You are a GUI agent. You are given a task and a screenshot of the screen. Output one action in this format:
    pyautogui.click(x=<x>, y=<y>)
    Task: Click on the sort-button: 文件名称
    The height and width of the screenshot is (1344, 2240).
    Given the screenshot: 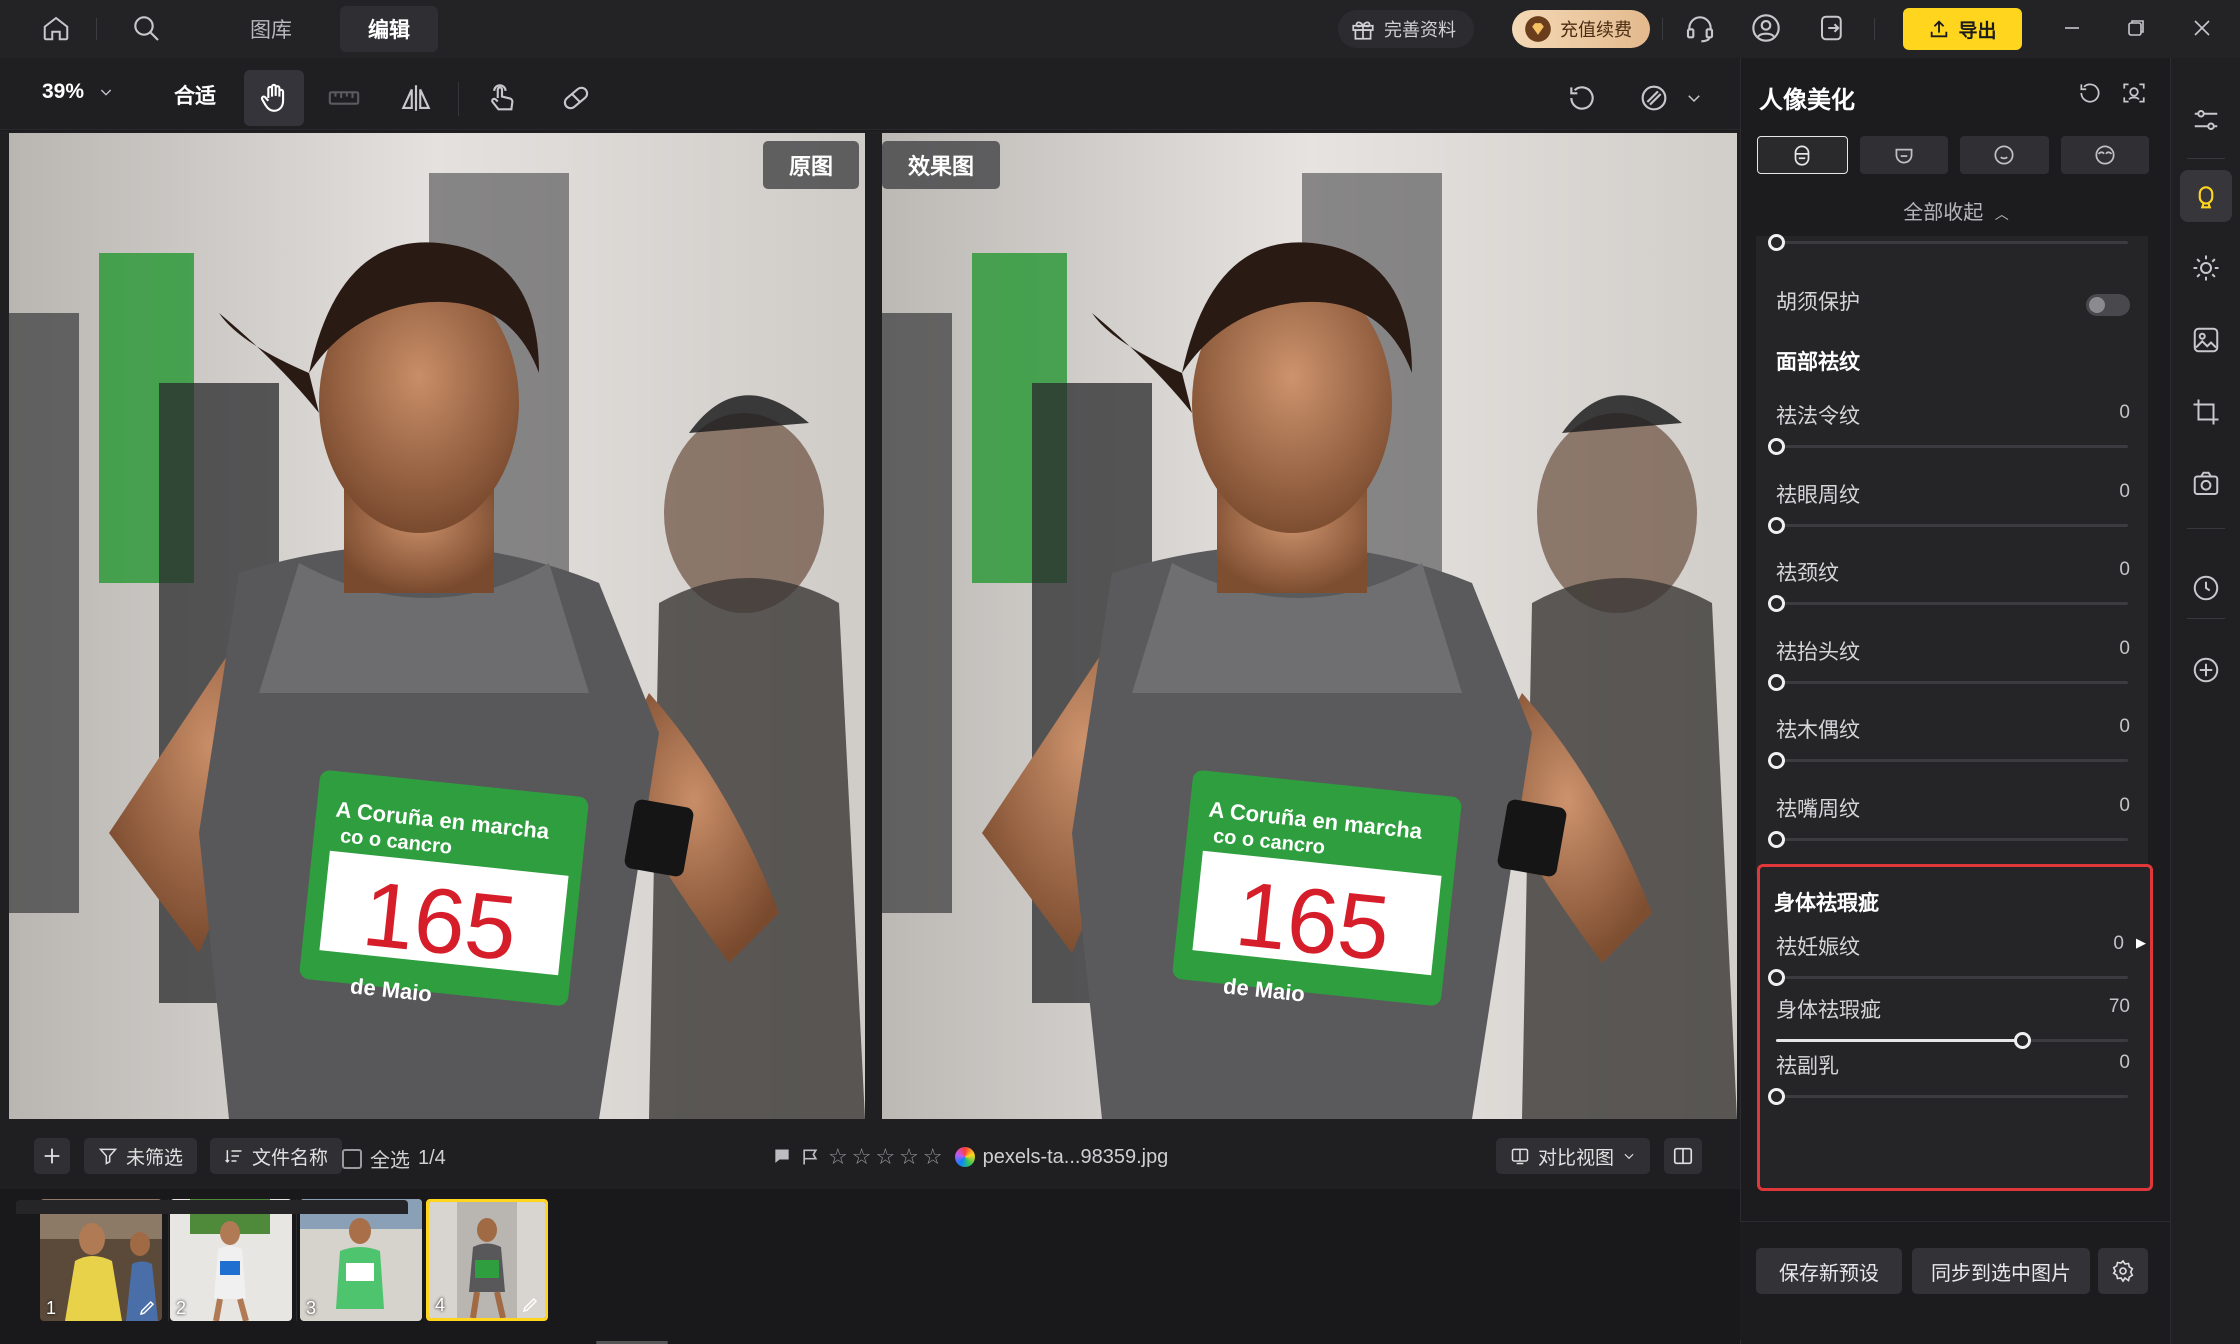 What is the action you would take?
    pyautogui.click(x=276, y=1156)
    